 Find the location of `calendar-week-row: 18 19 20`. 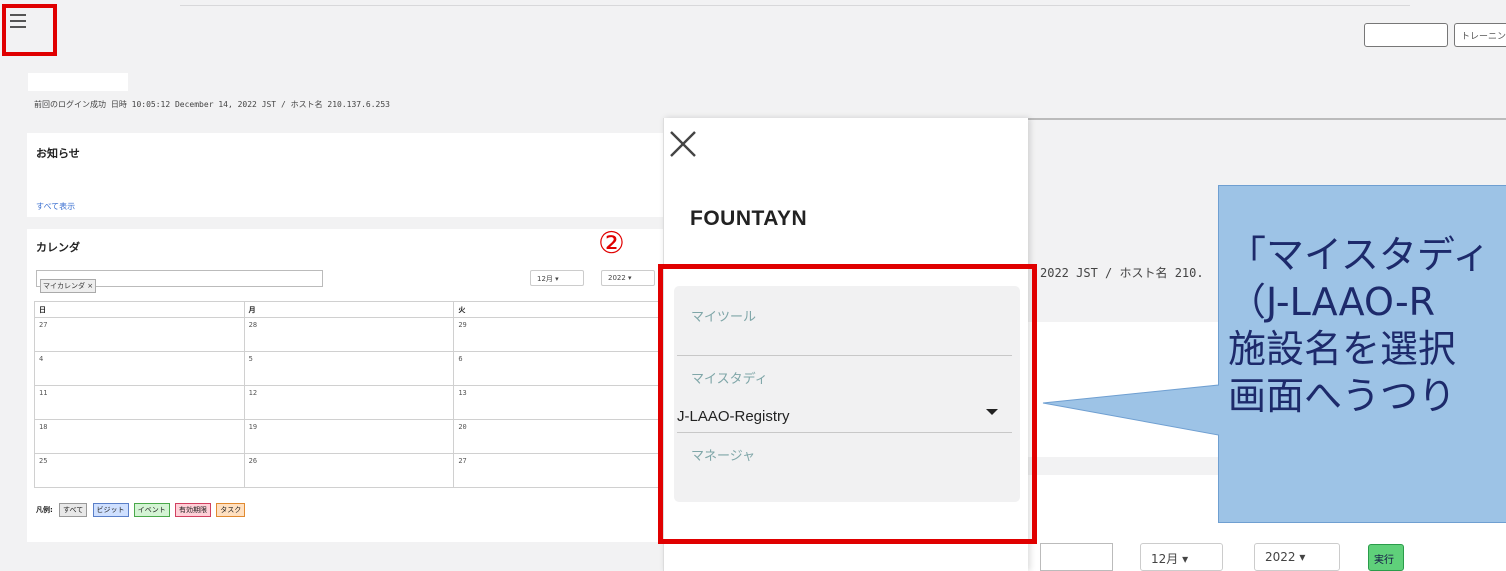

calendar-week-row: 18 19 20 is located at coordinates (349, 436).